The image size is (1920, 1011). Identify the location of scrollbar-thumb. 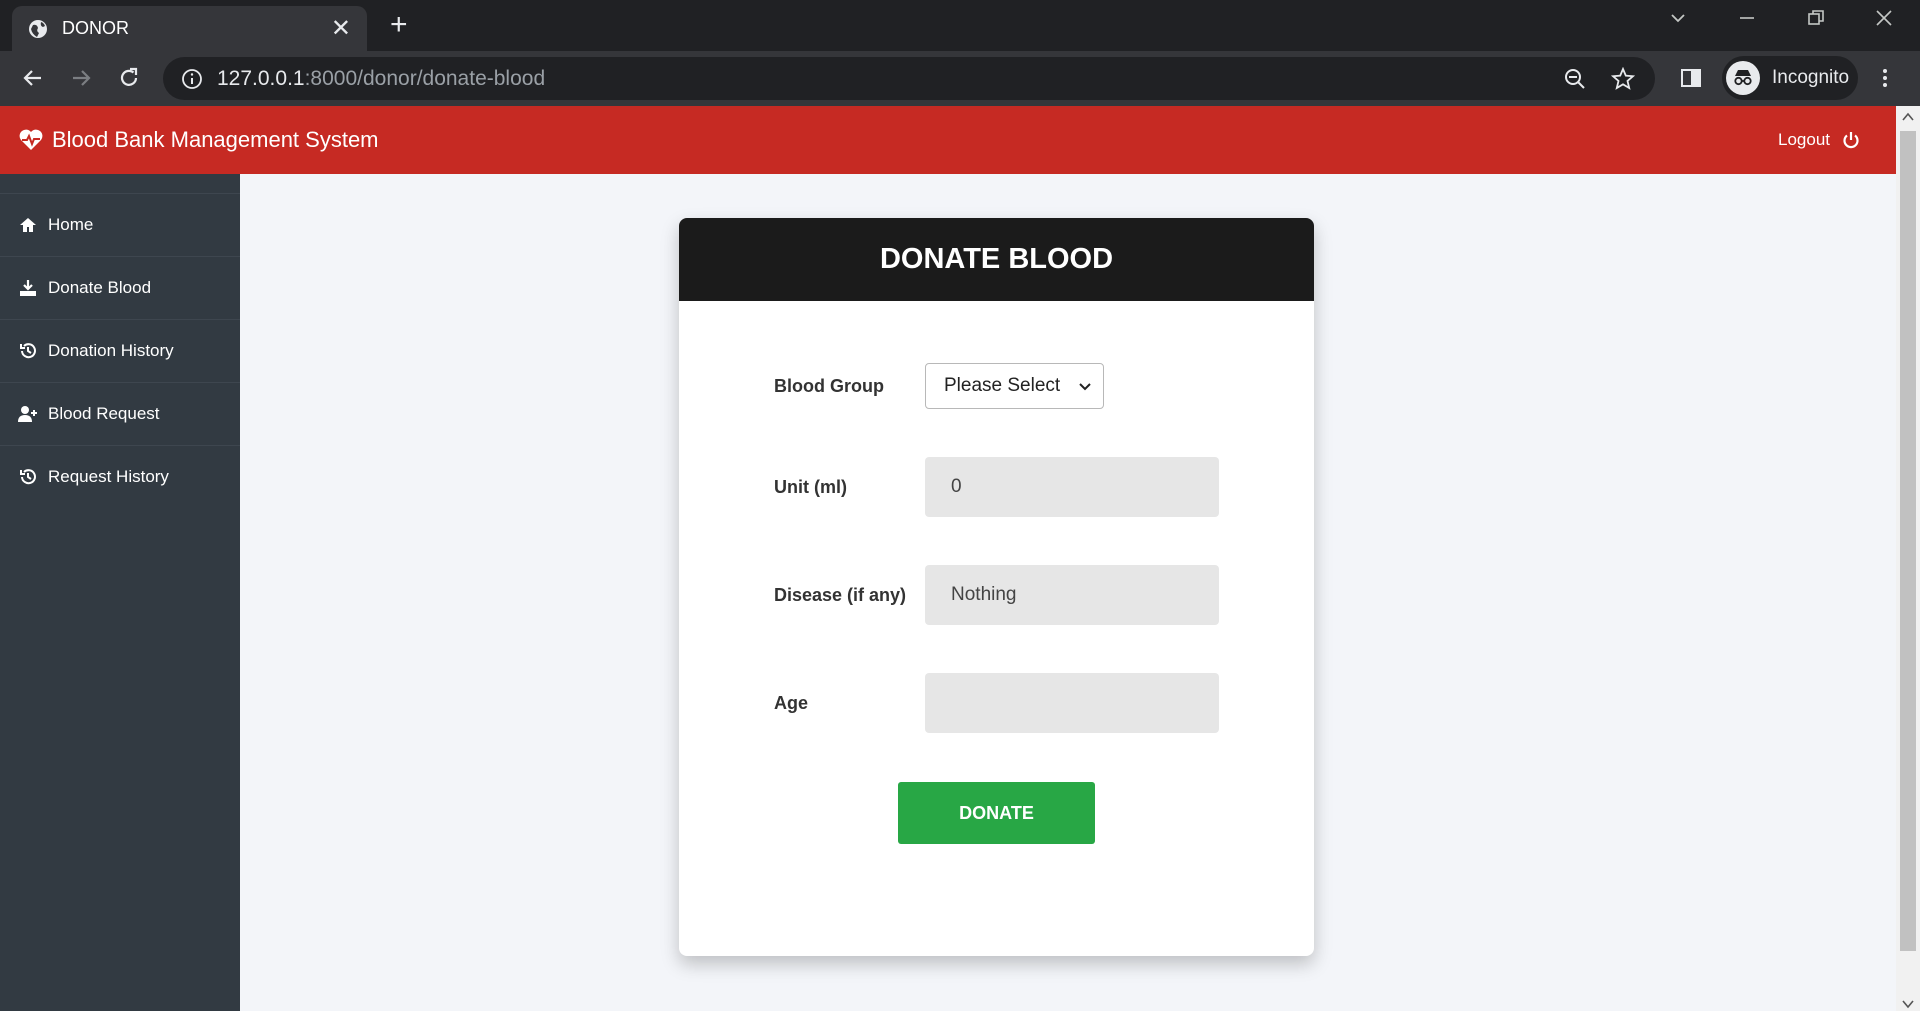
(1908, 541).